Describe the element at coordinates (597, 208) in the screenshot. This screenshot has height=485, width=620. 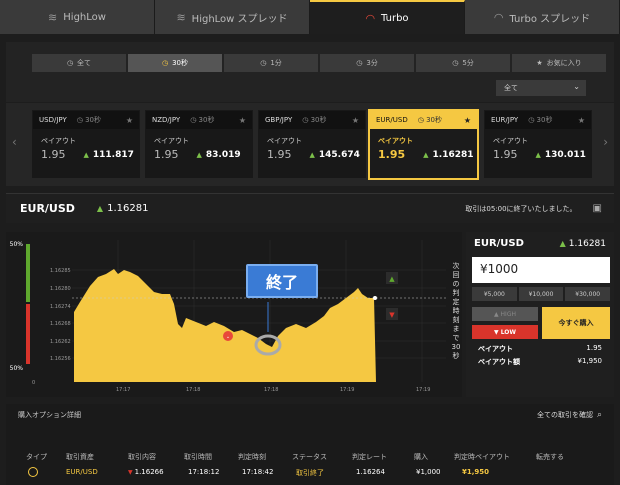
I see `calendar-icon: ▣` at that location.